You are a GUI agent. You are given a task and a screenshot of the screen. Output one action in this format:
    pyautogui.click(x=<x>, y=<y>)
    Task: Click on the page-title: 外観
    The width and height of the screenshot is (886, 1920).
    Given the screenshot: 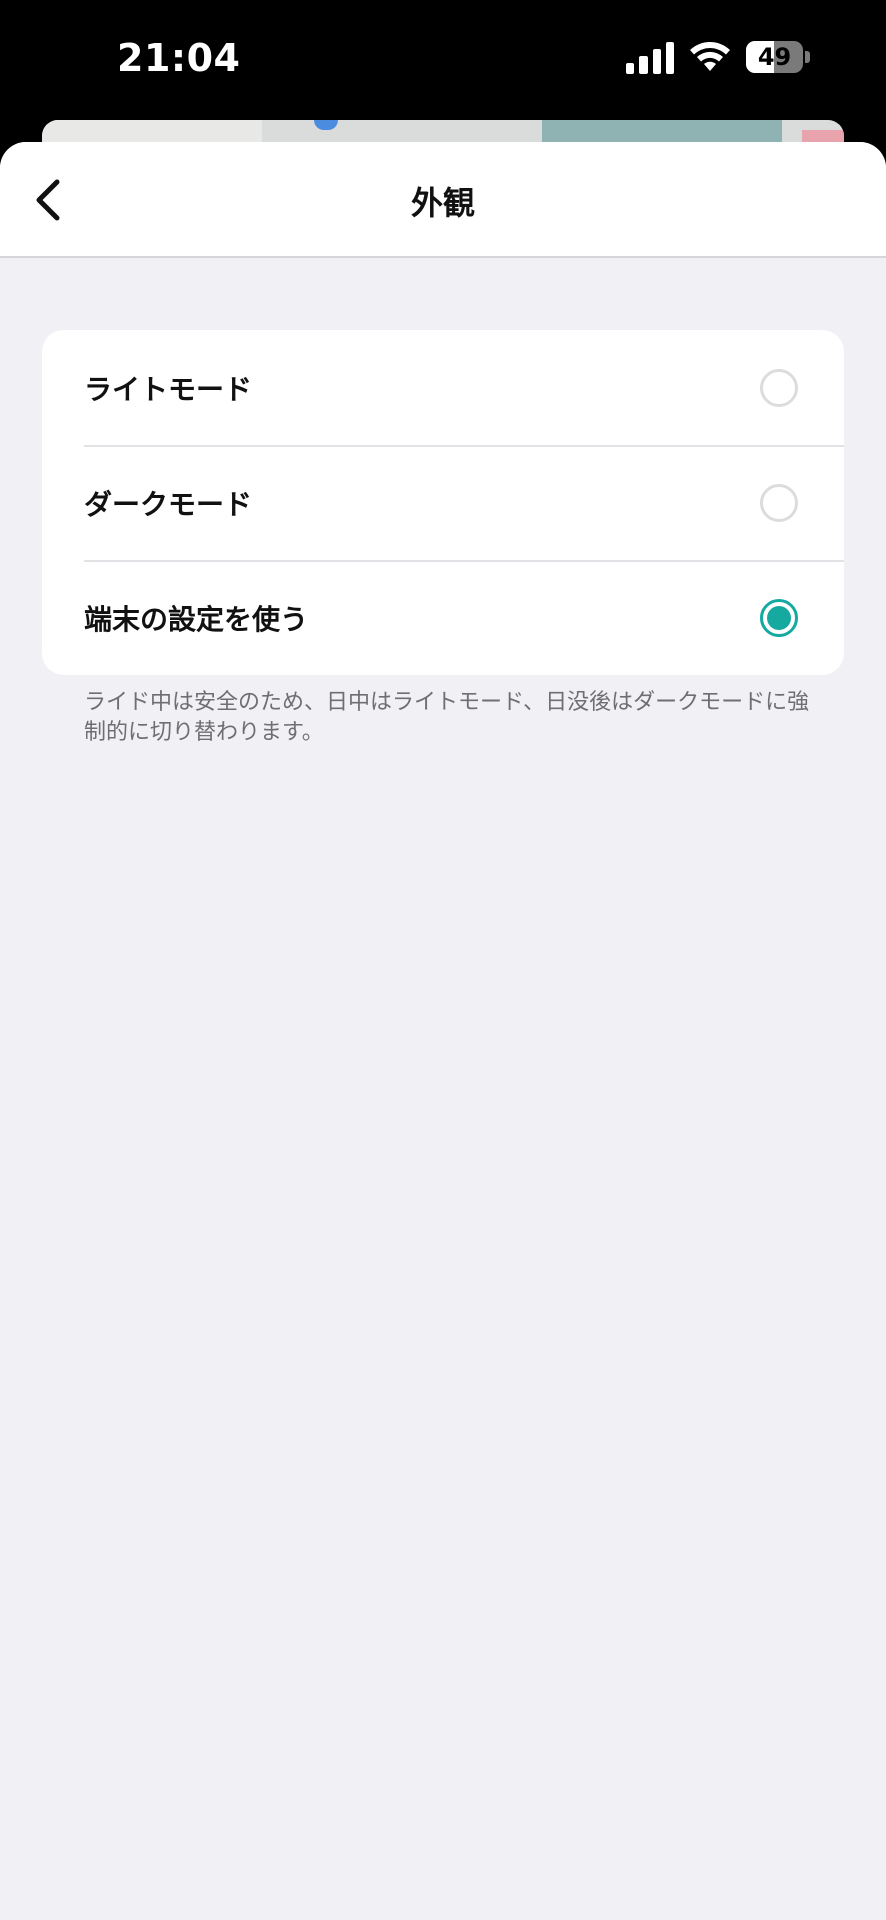 What is the action you would take?
    pyautogui.click(x=442, y=203)
    